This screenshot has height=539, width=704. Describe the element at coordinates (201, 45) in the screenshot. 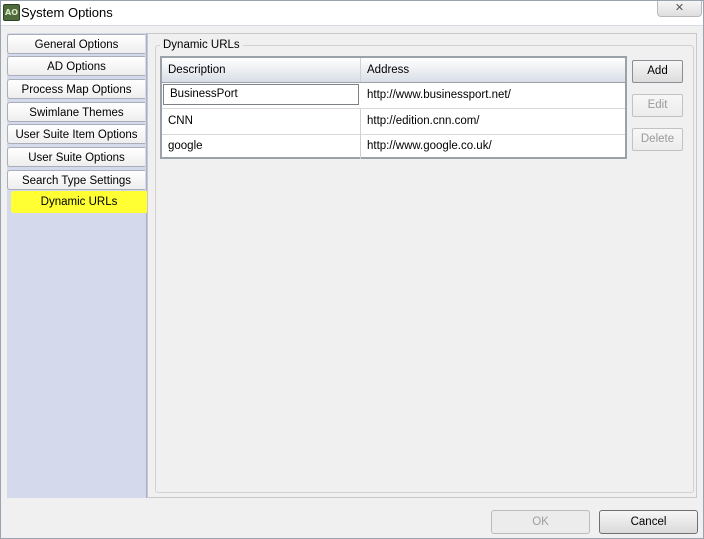

I see `group-title: Dynamic URLs` at that location.